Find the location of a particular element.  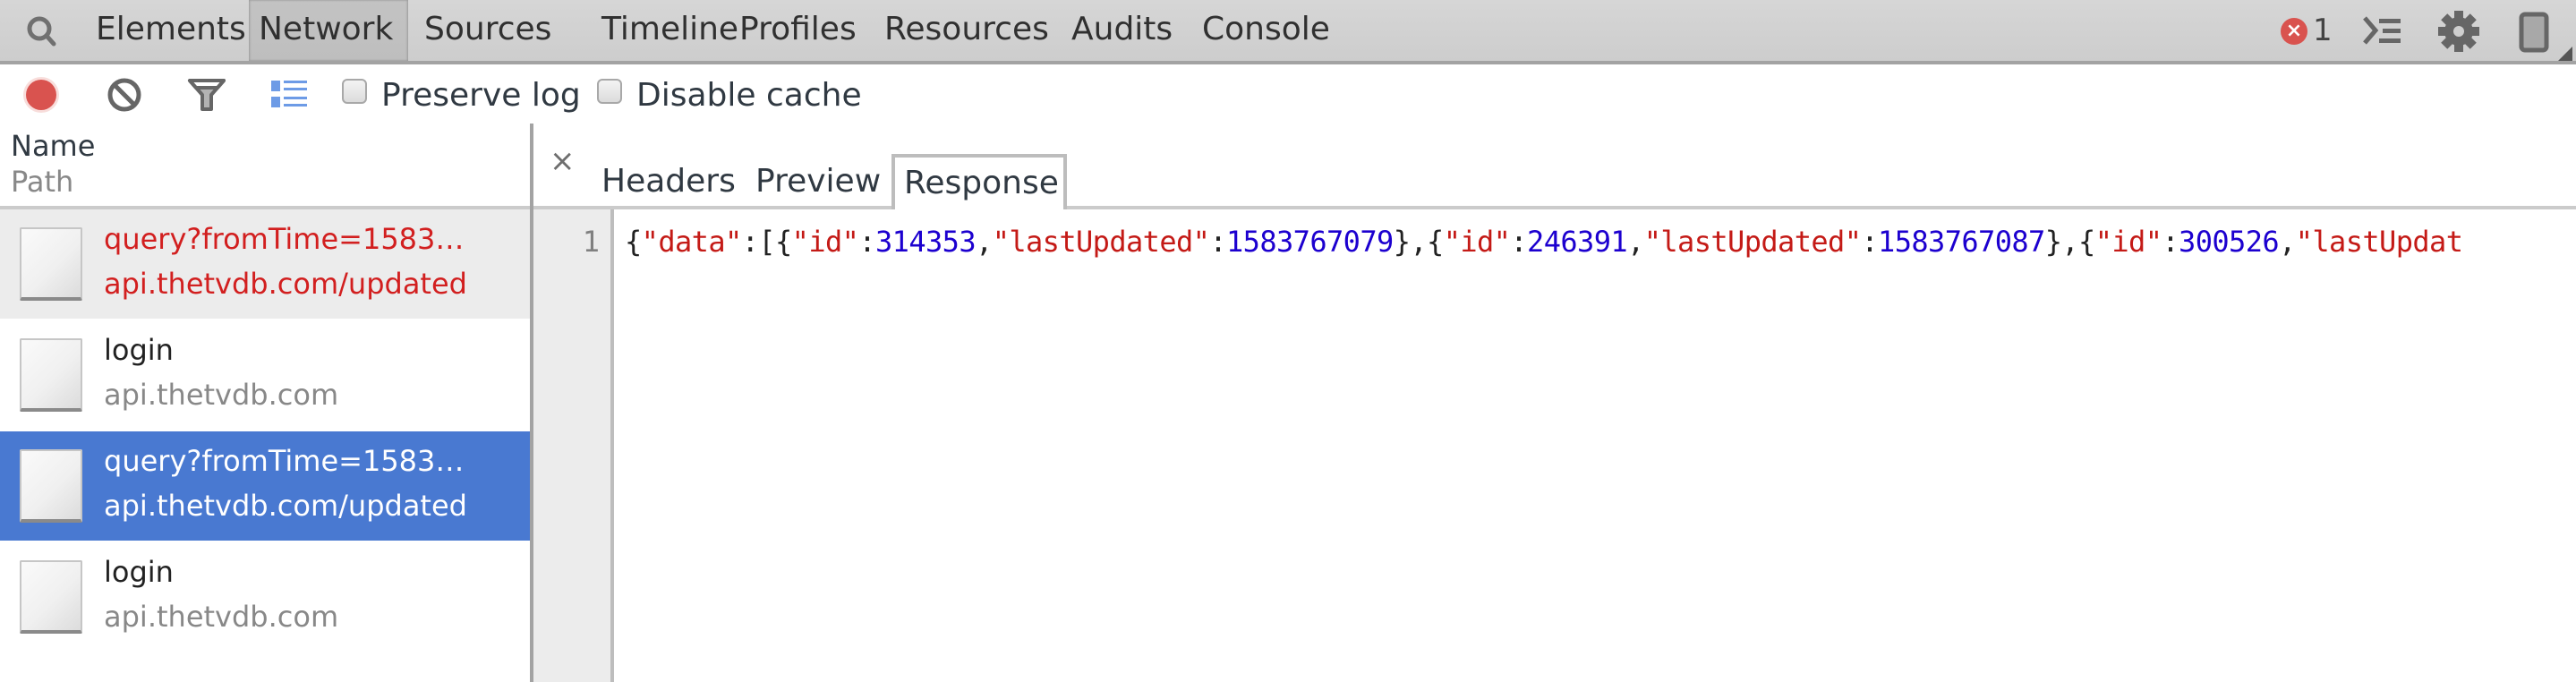

tab-resources: Resources is located at coordinates (966, 30).